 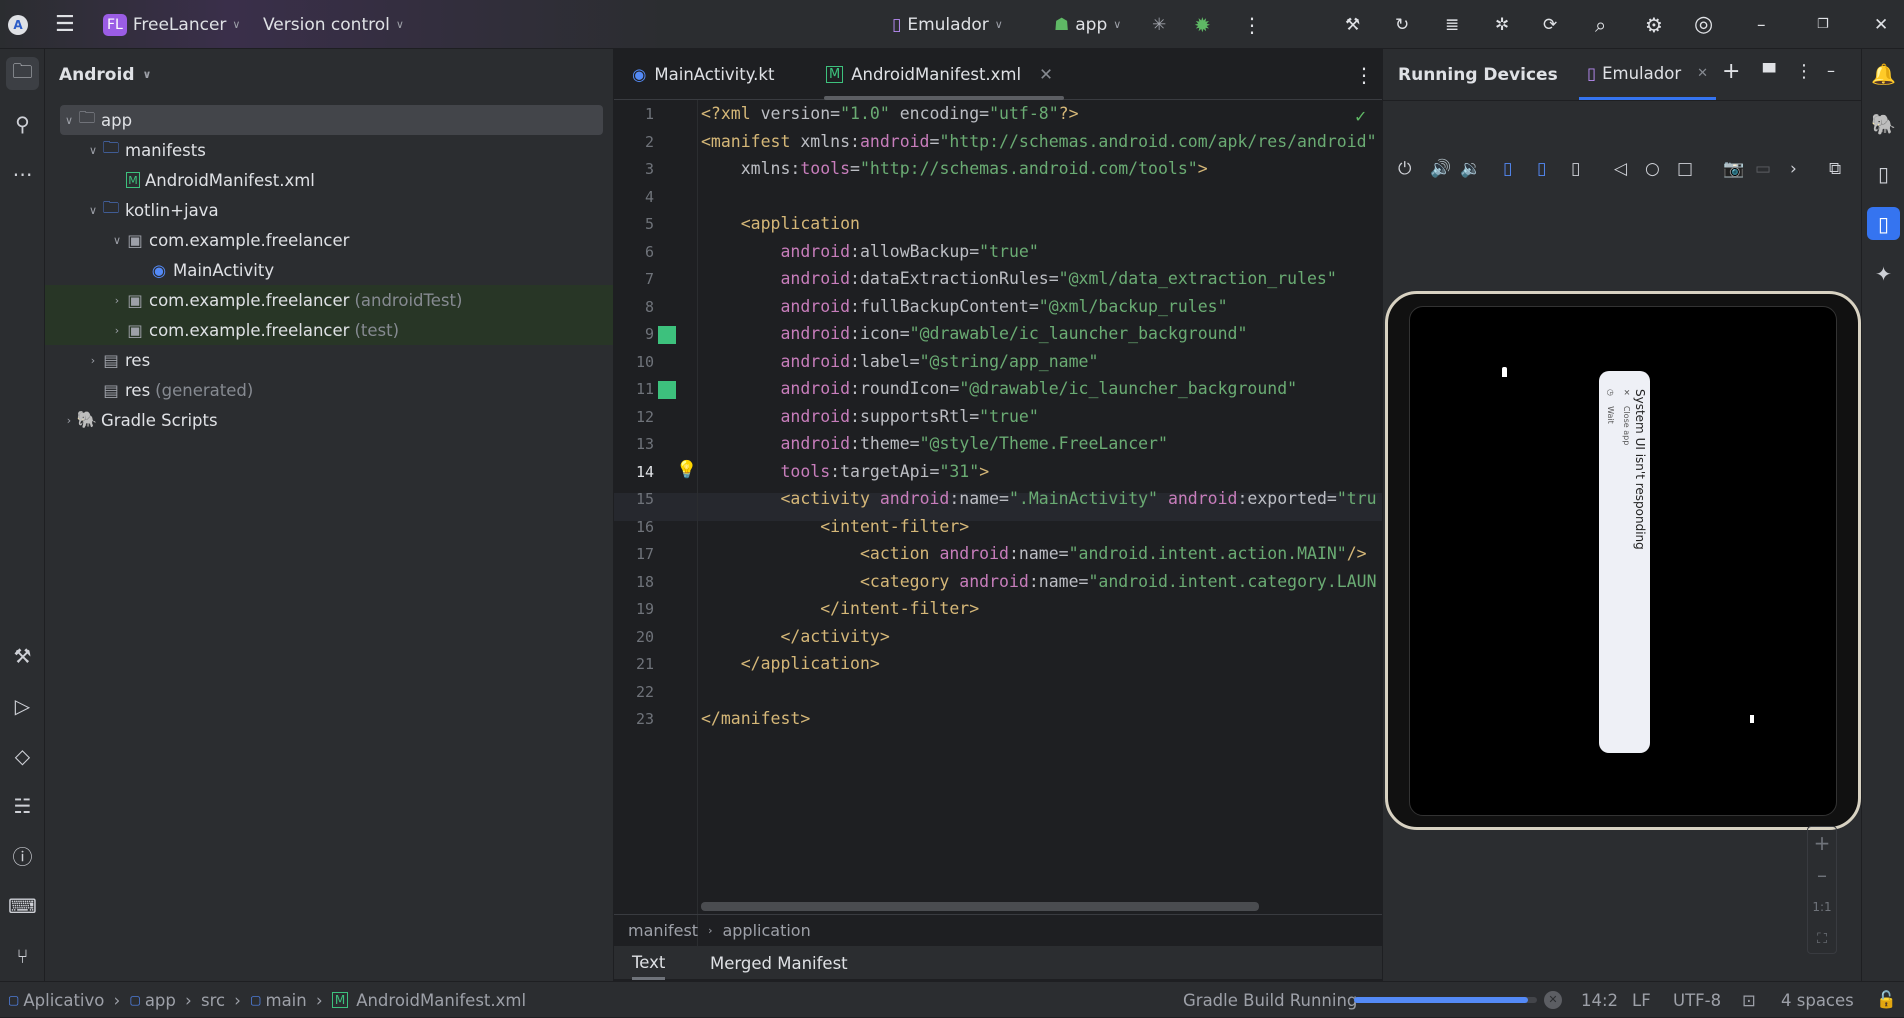 What do you see at coordinates (331, 210) in the screenshot?
I see `tree-item: ∨ 🗀 kotlin+java` at bounding box center [331, 210].